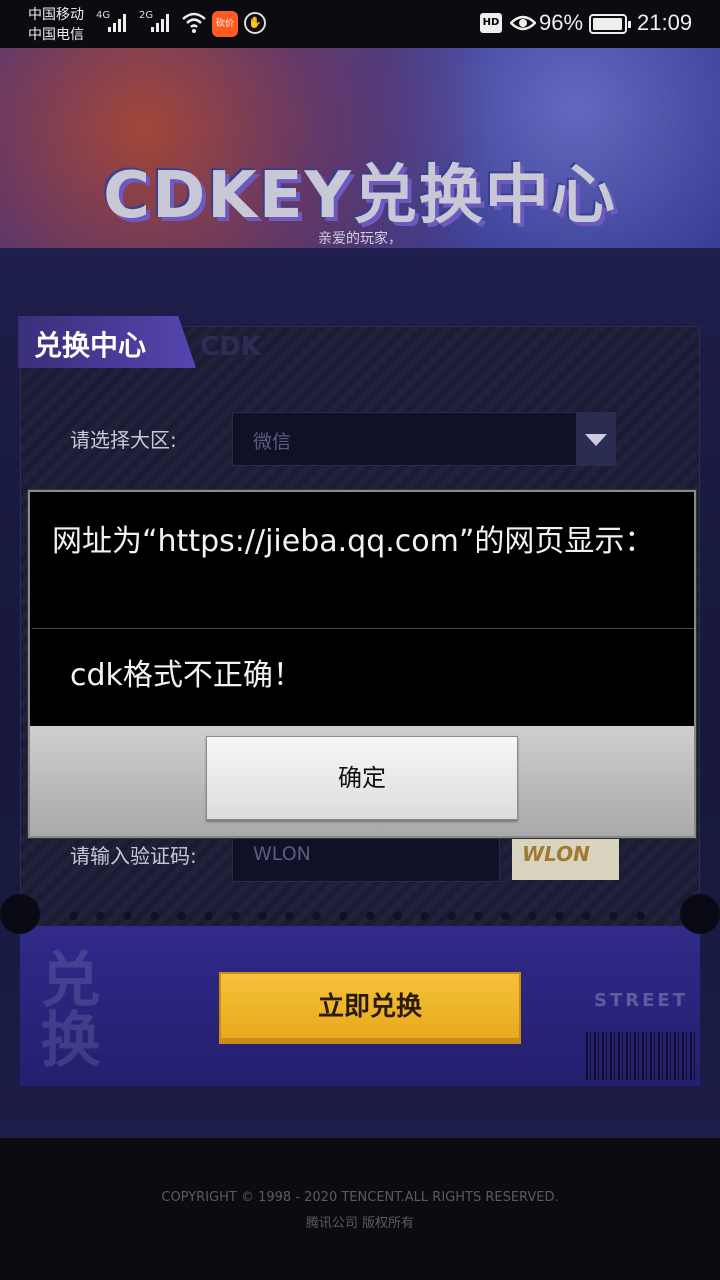 This screenshot has width=720, height=1280. Describe the element at coordinates (491, 23) in the screenshot. I see `hd-icon: HD` at that location.